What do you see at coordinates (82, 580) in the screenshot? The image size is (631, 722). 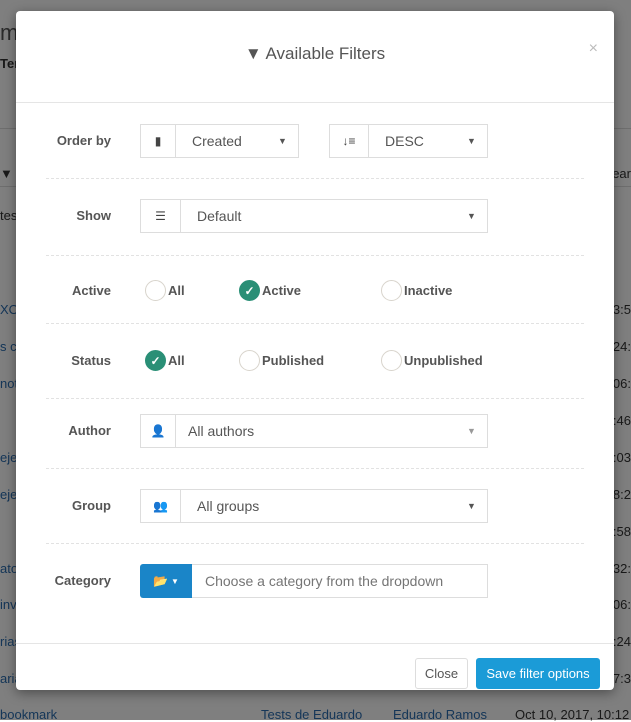 I see `category-label: Category` at bounding box center [82, 580].